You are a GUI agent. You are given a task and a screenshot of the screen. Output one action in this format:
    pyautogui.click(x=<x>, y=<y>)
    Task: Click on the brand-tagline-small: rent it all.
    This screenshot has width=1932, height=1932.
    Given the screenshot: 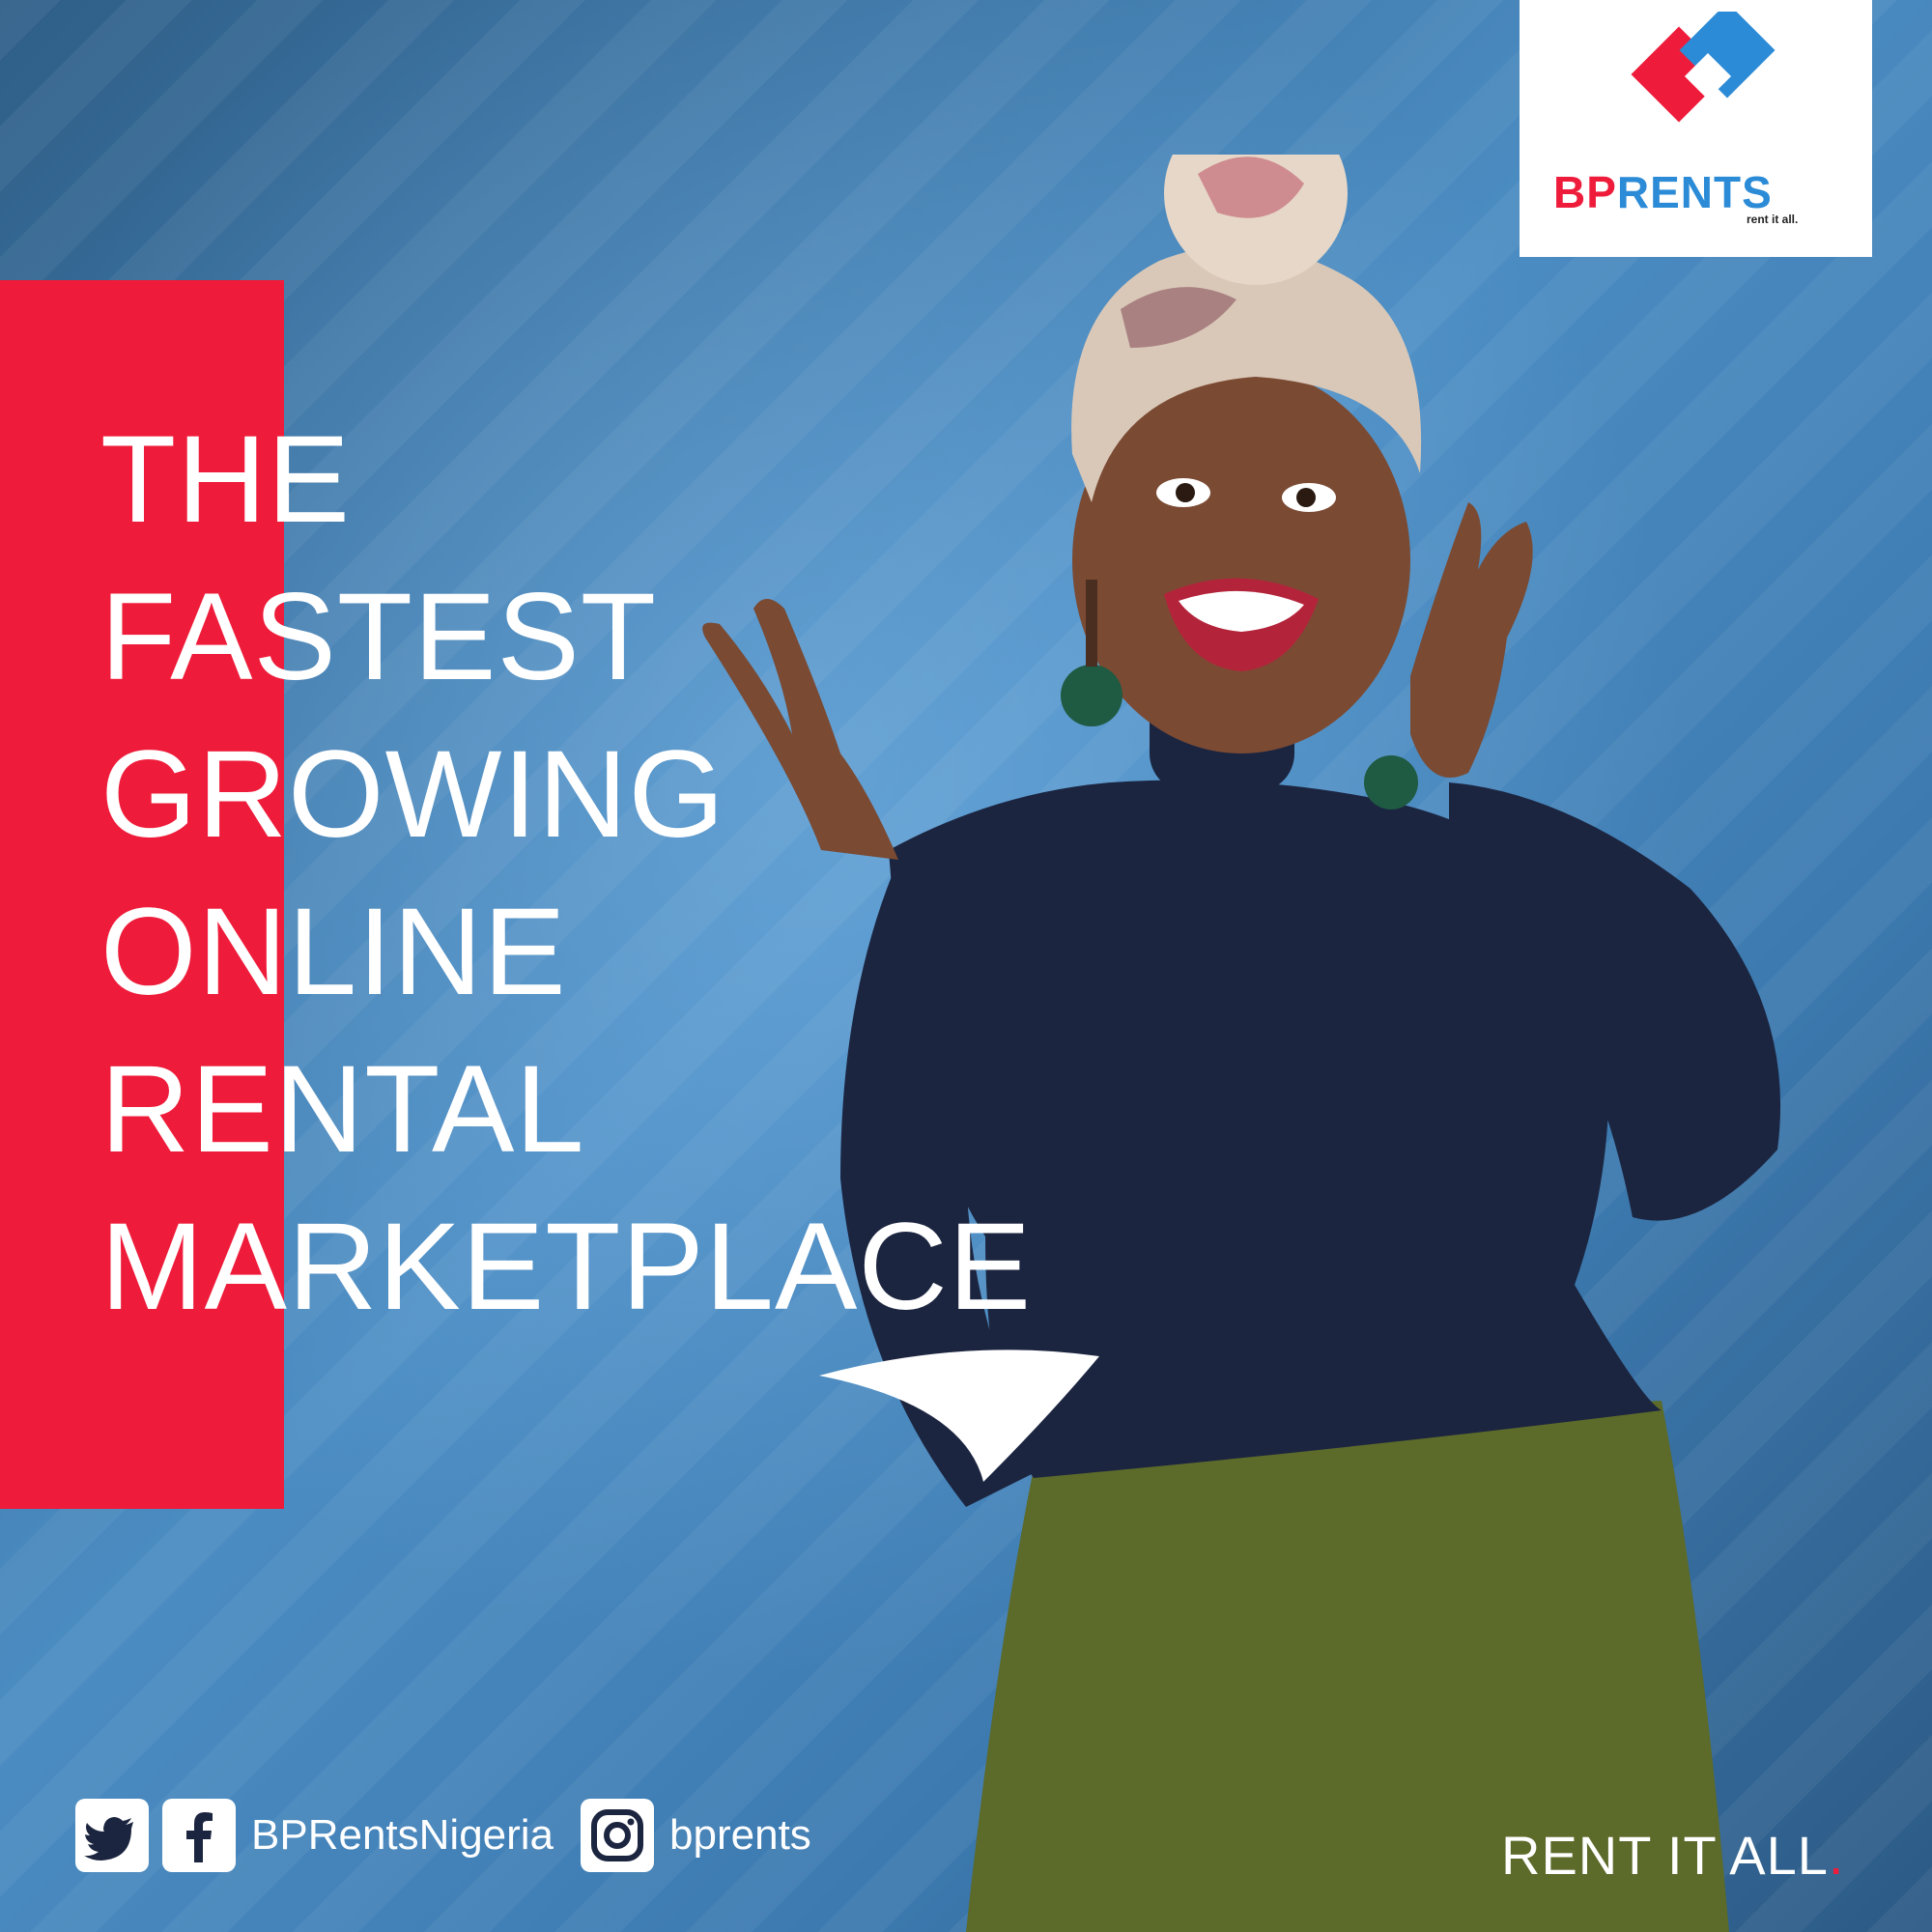 What is the action you would take?
    pyautogui.click(x=1773, y=219)
    